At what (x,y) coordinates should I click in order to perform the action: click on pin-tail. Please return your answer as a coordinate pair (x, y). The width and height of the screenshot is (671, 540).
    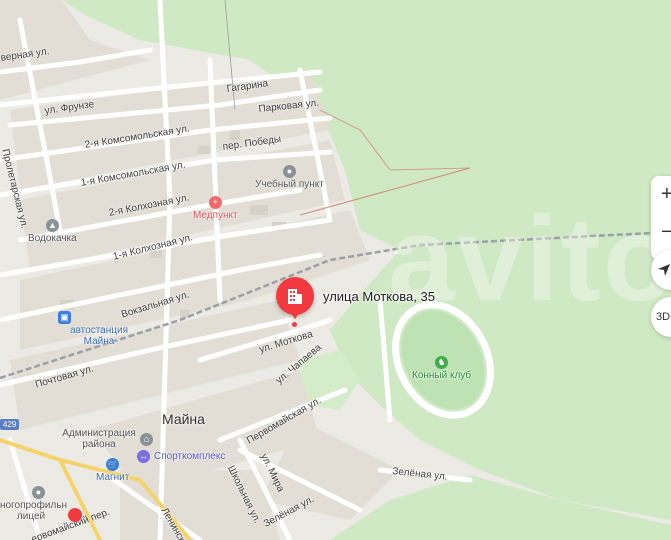
    Looking at the image, I should click on (295, 314).